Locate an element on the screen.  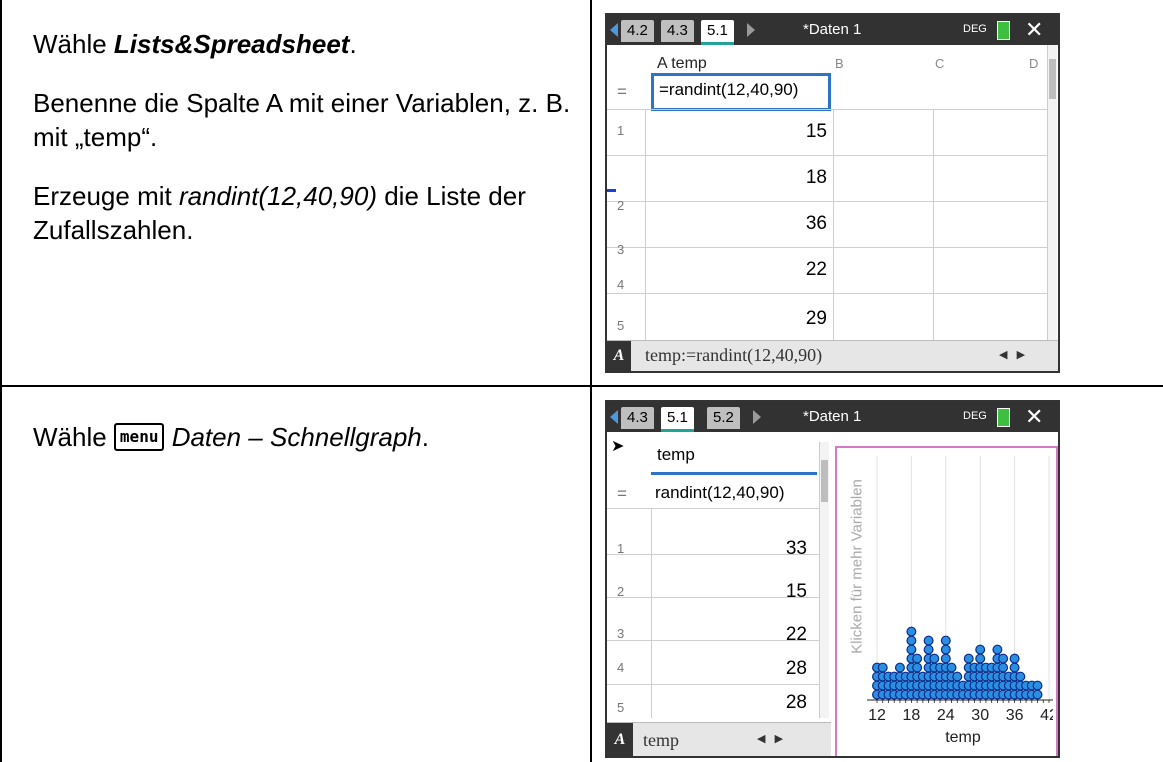
table-cell: 18 is located at coordinates (792, 178).